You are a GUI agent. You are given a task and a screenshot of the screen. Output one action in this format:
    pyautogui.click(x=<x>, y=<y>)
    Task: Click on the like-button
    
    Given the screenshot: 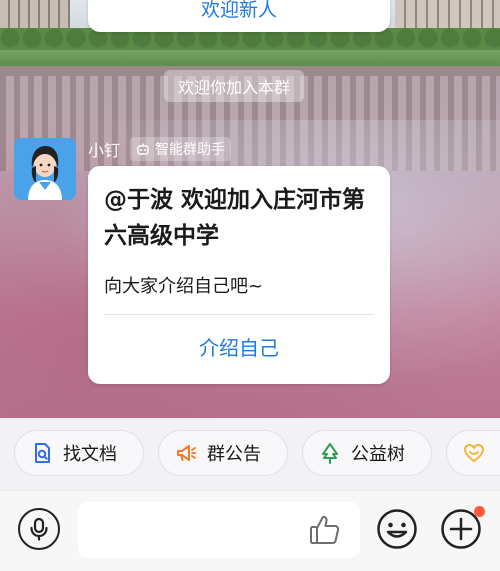 What is the action you would take?
    pyautogui.click(x=325, y=530)
    